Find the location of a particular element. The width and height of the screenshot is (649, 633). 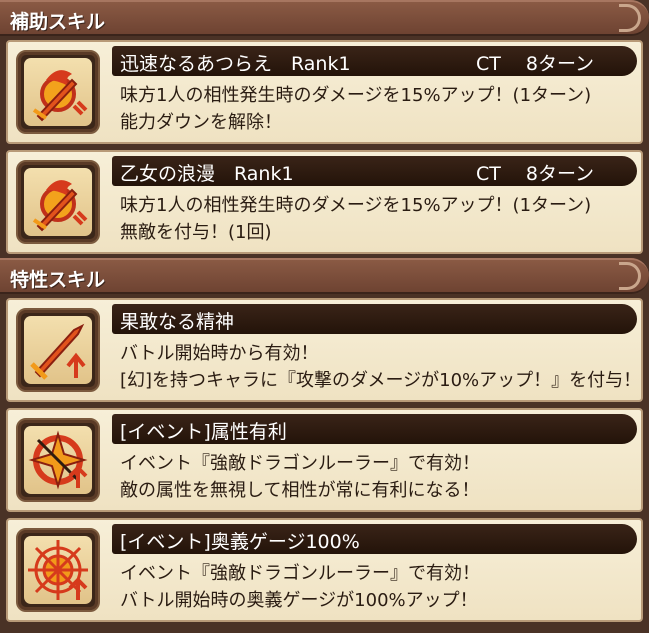

skill-name: [イベント]属性有利 is located at coordinates (203, 432).